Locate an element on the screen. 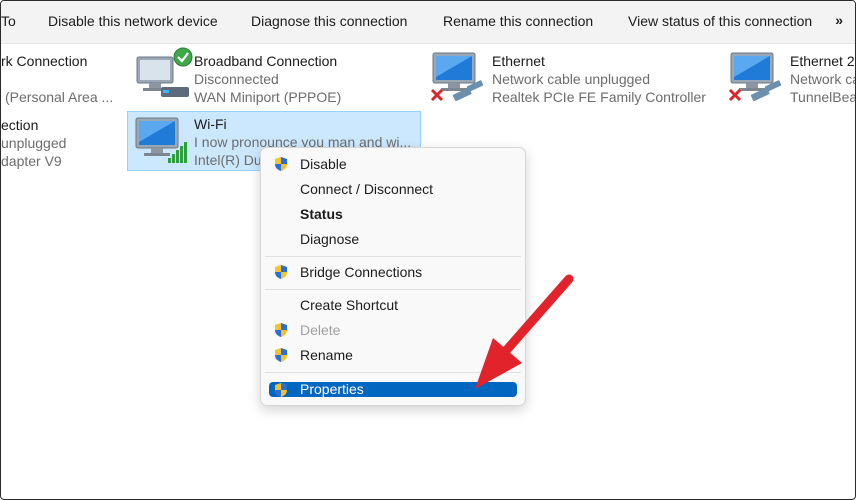 The height and width of the screenshot is (500, 856). connection-name: Broadband Connection is located at coordinates (266, 61).